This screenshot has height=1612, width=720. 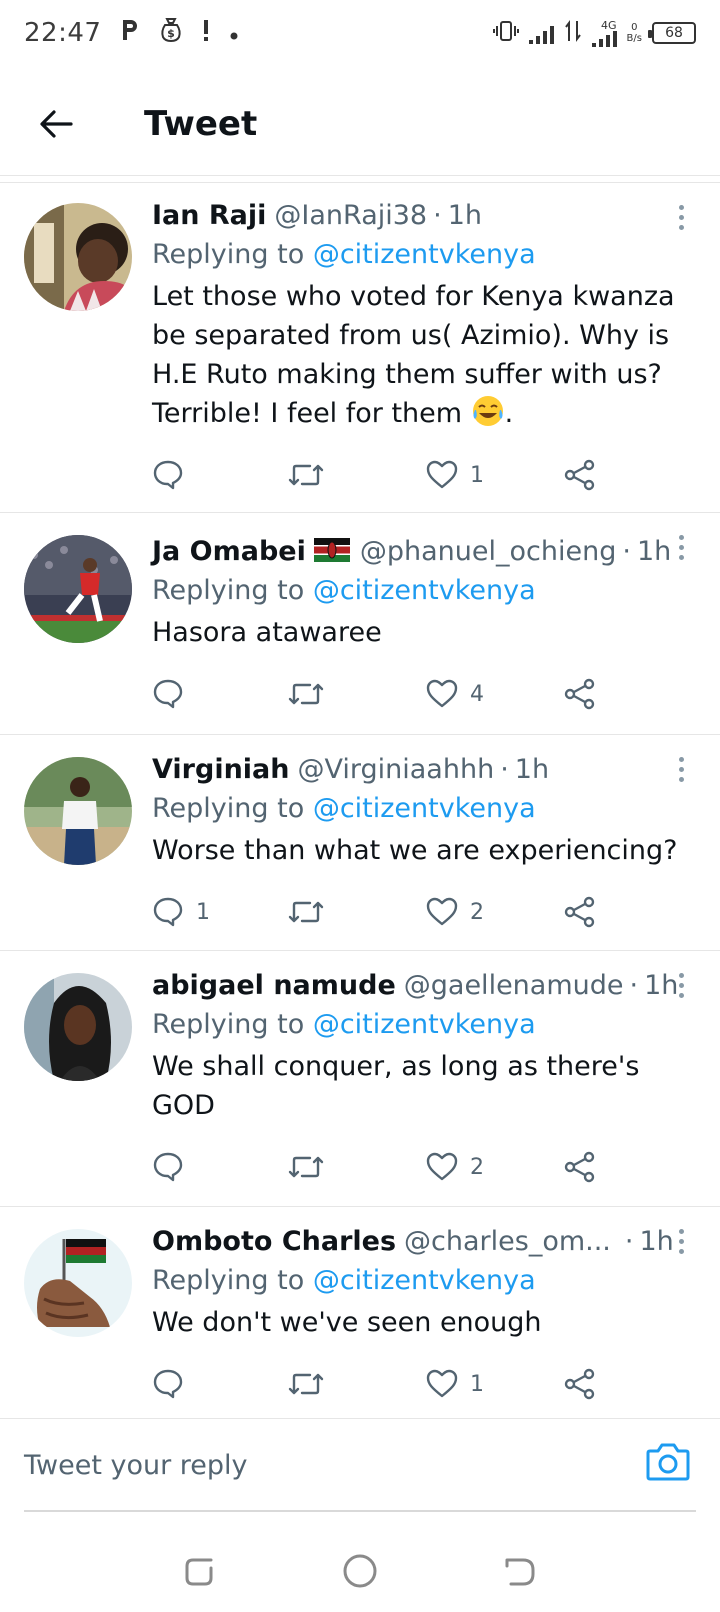 What do you see at coordinates (416, 1167) in the screenshot?
I see `tweet-actions: 2` at bounding box center [416, 1167].